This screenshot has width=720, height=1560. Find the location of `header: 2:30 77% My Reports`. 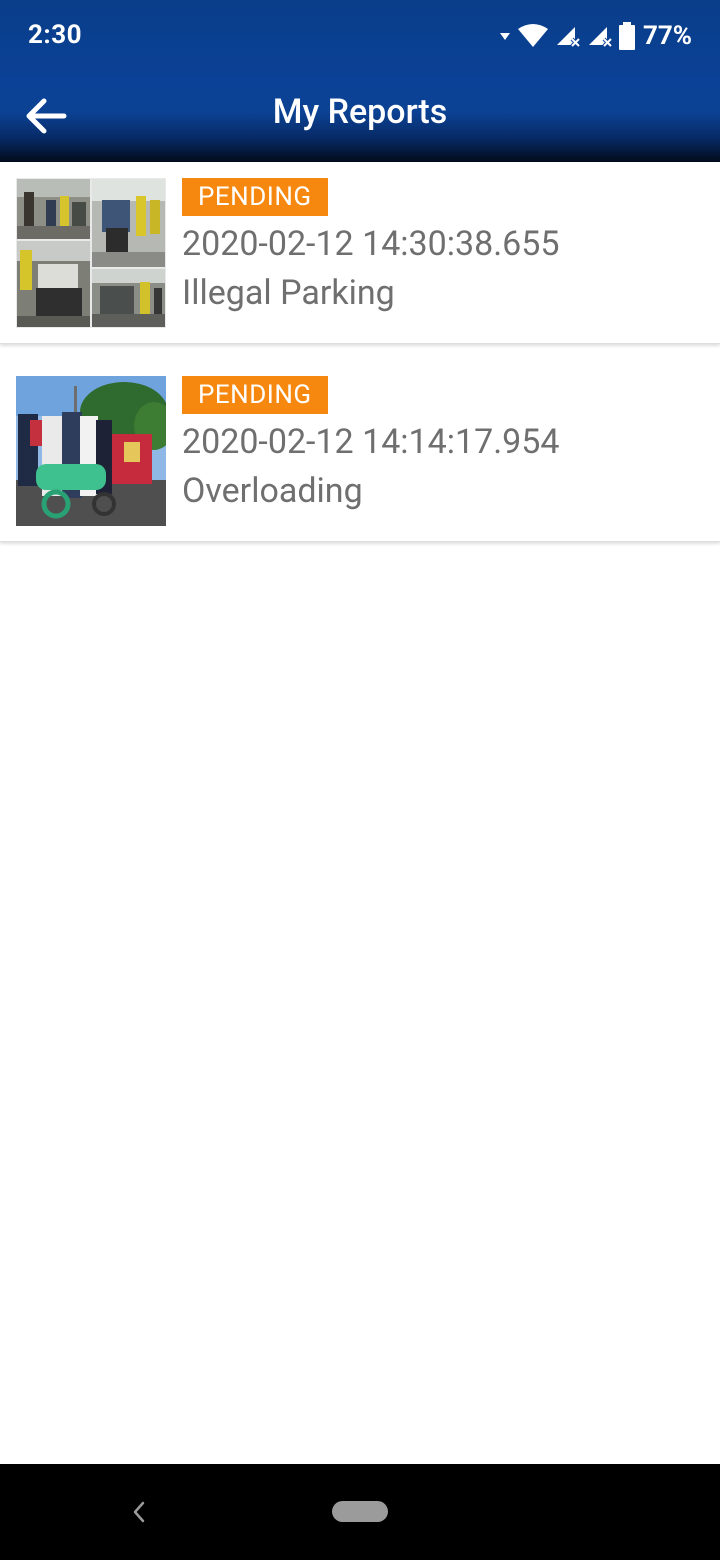

header: 2:30 77% My Reports is located at coordinates (360, 81).